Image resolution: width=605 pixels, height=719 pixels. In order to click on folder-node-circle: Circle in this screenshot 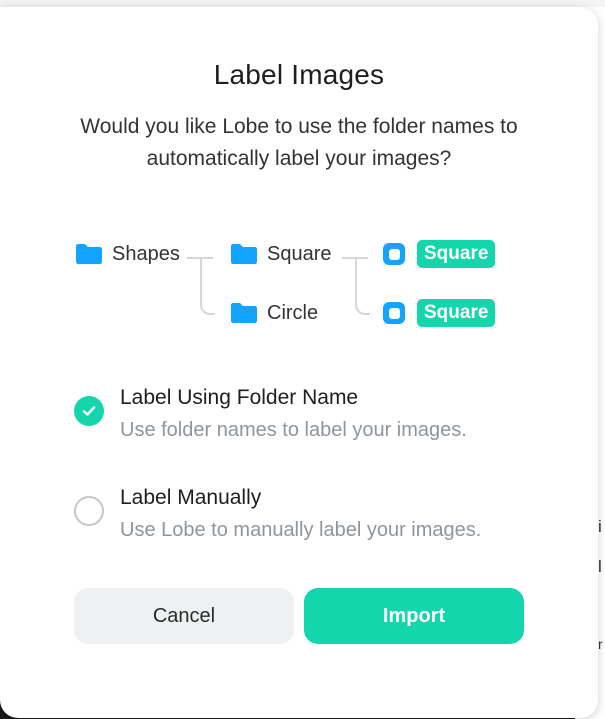, I will do `click(274, 313)`.